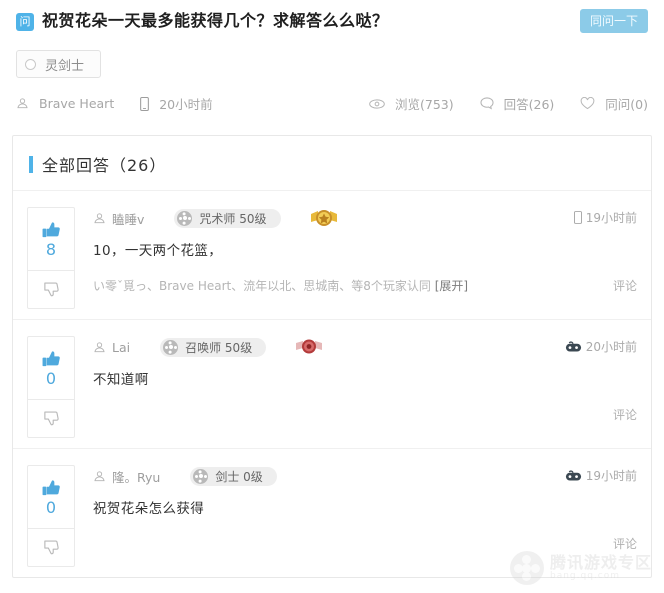 The width and height of the screenshot is (664, 593). I want to click on tag-label: 灵剑士, so click(65, 66).